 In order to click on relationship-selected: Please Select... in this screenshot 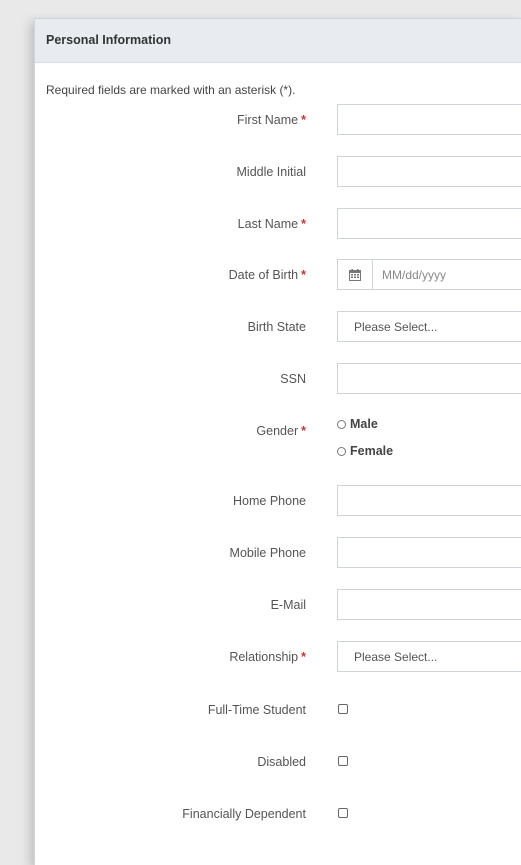, I will do `click(396, 657)`.